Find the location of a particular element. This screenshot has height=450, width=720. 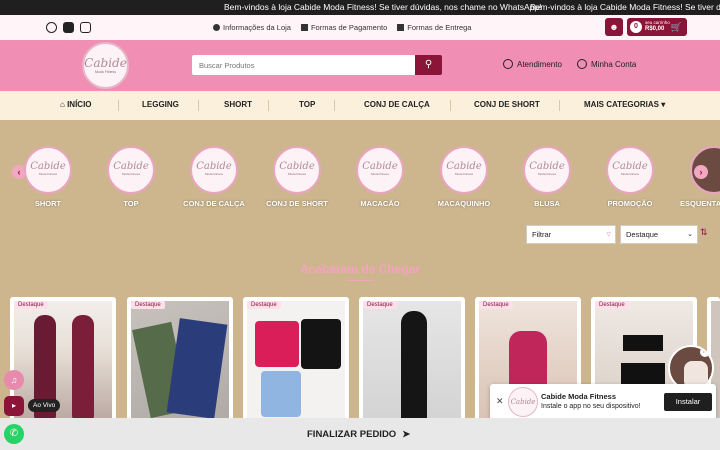

finalize-order-button: FINALIZAR PEDIDO ➤ is located at coordinates (358, 434).